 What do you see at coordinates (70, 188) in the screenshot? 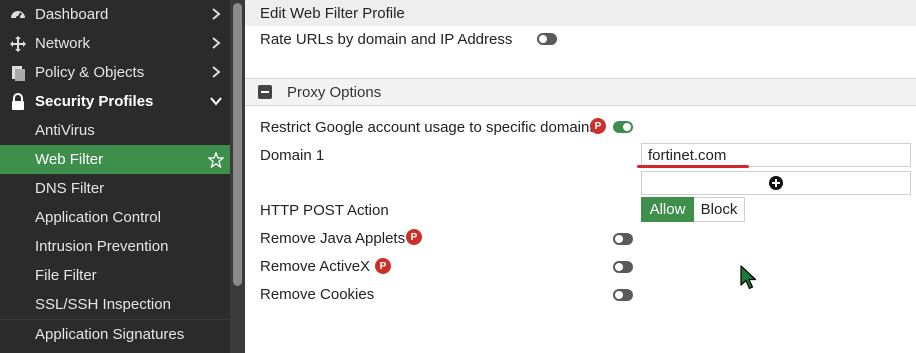
I see `sidebar-item-label: DNS Filter` at bounding box center [70, 188].